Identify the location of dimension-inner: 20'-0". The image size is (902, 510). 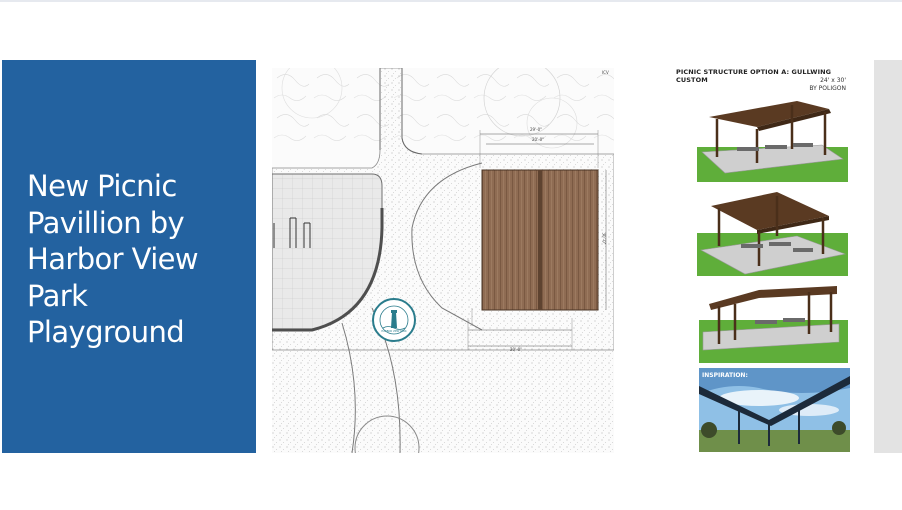
(538, 139).